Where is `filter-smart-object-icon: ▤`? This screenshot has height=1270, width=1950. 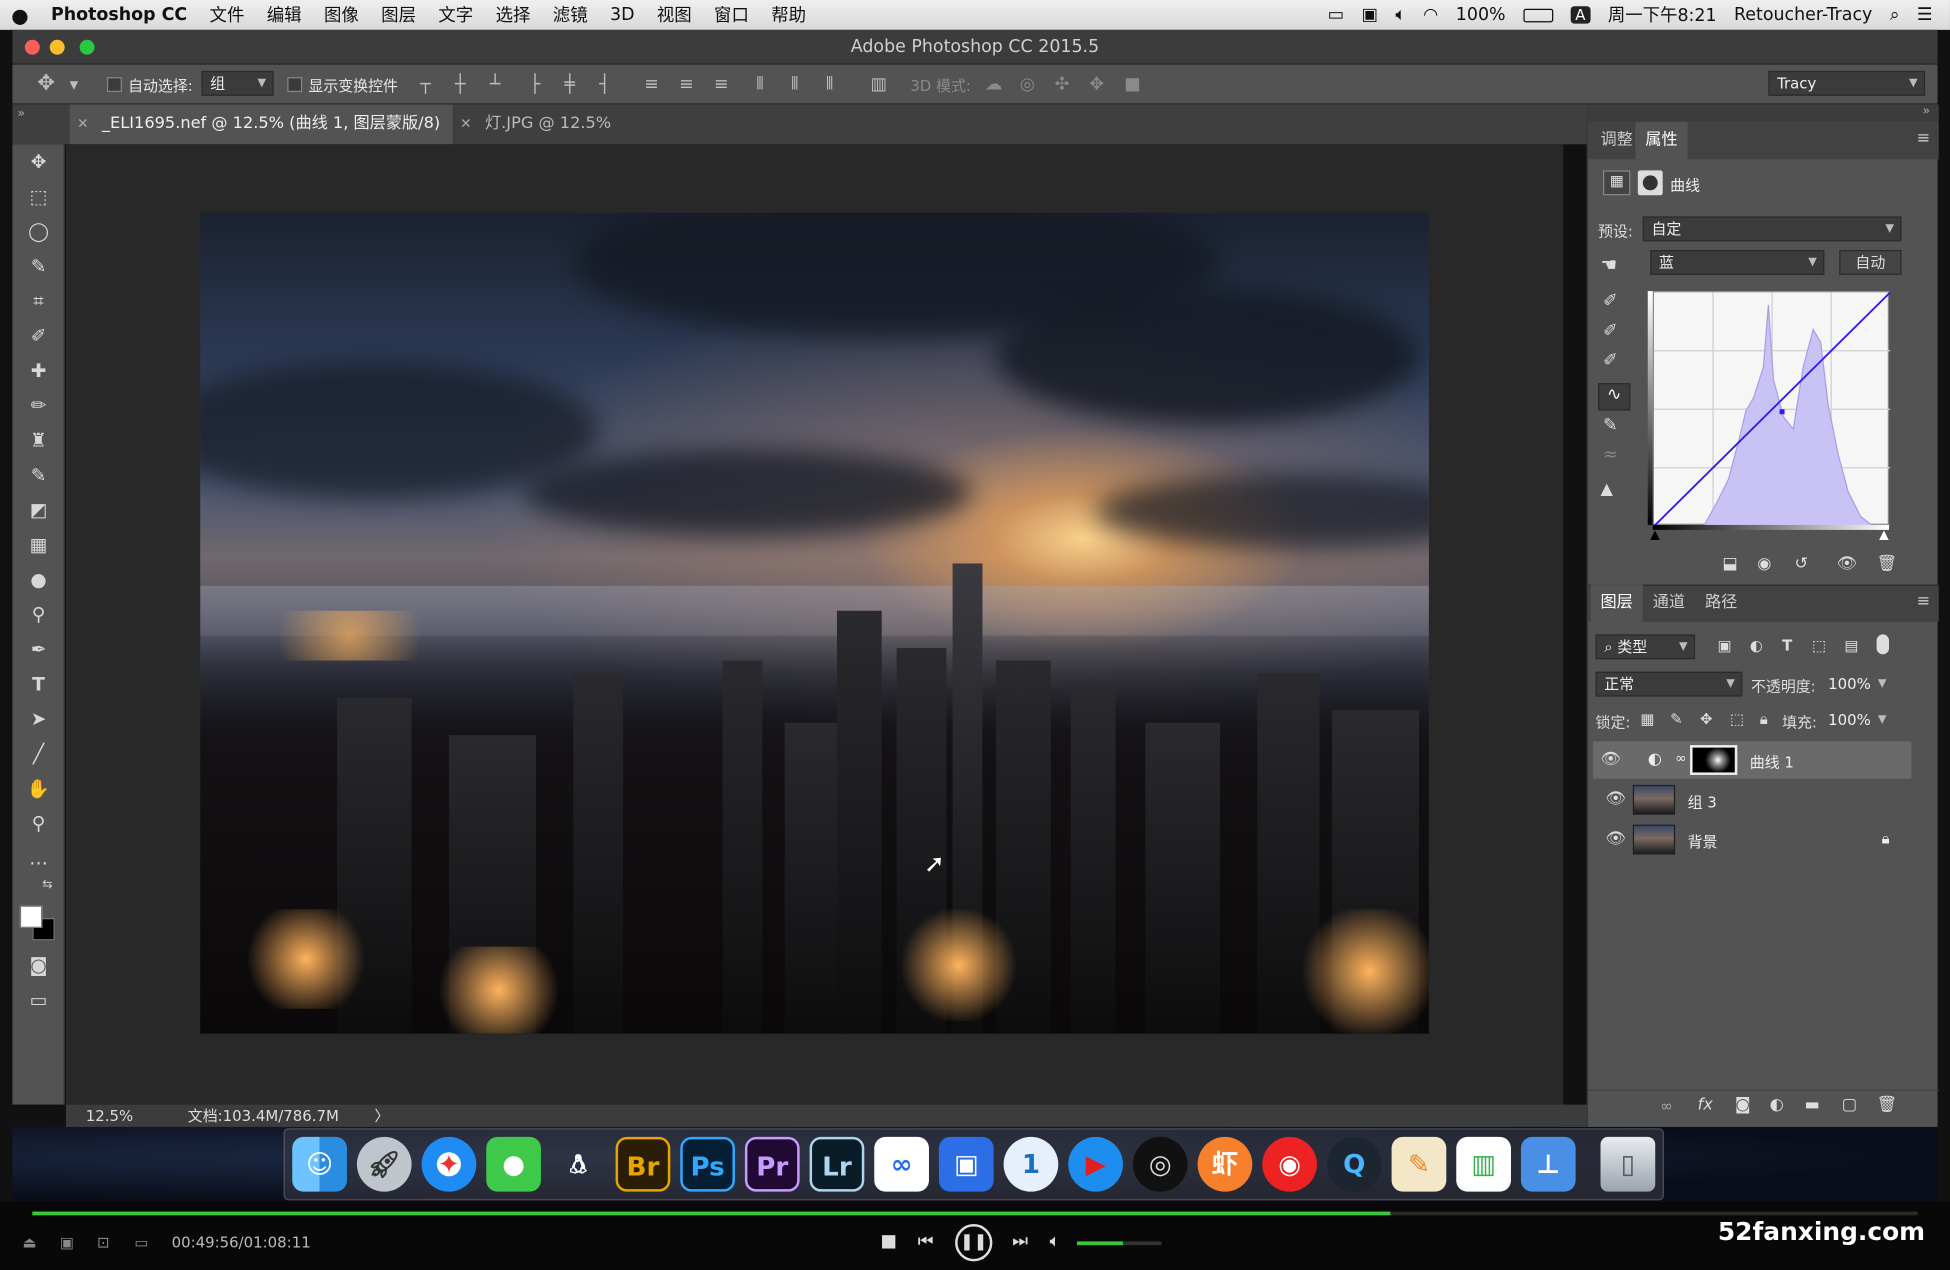 filter-smart-object-icon: ▤ is located at coordinates (1851, 645).